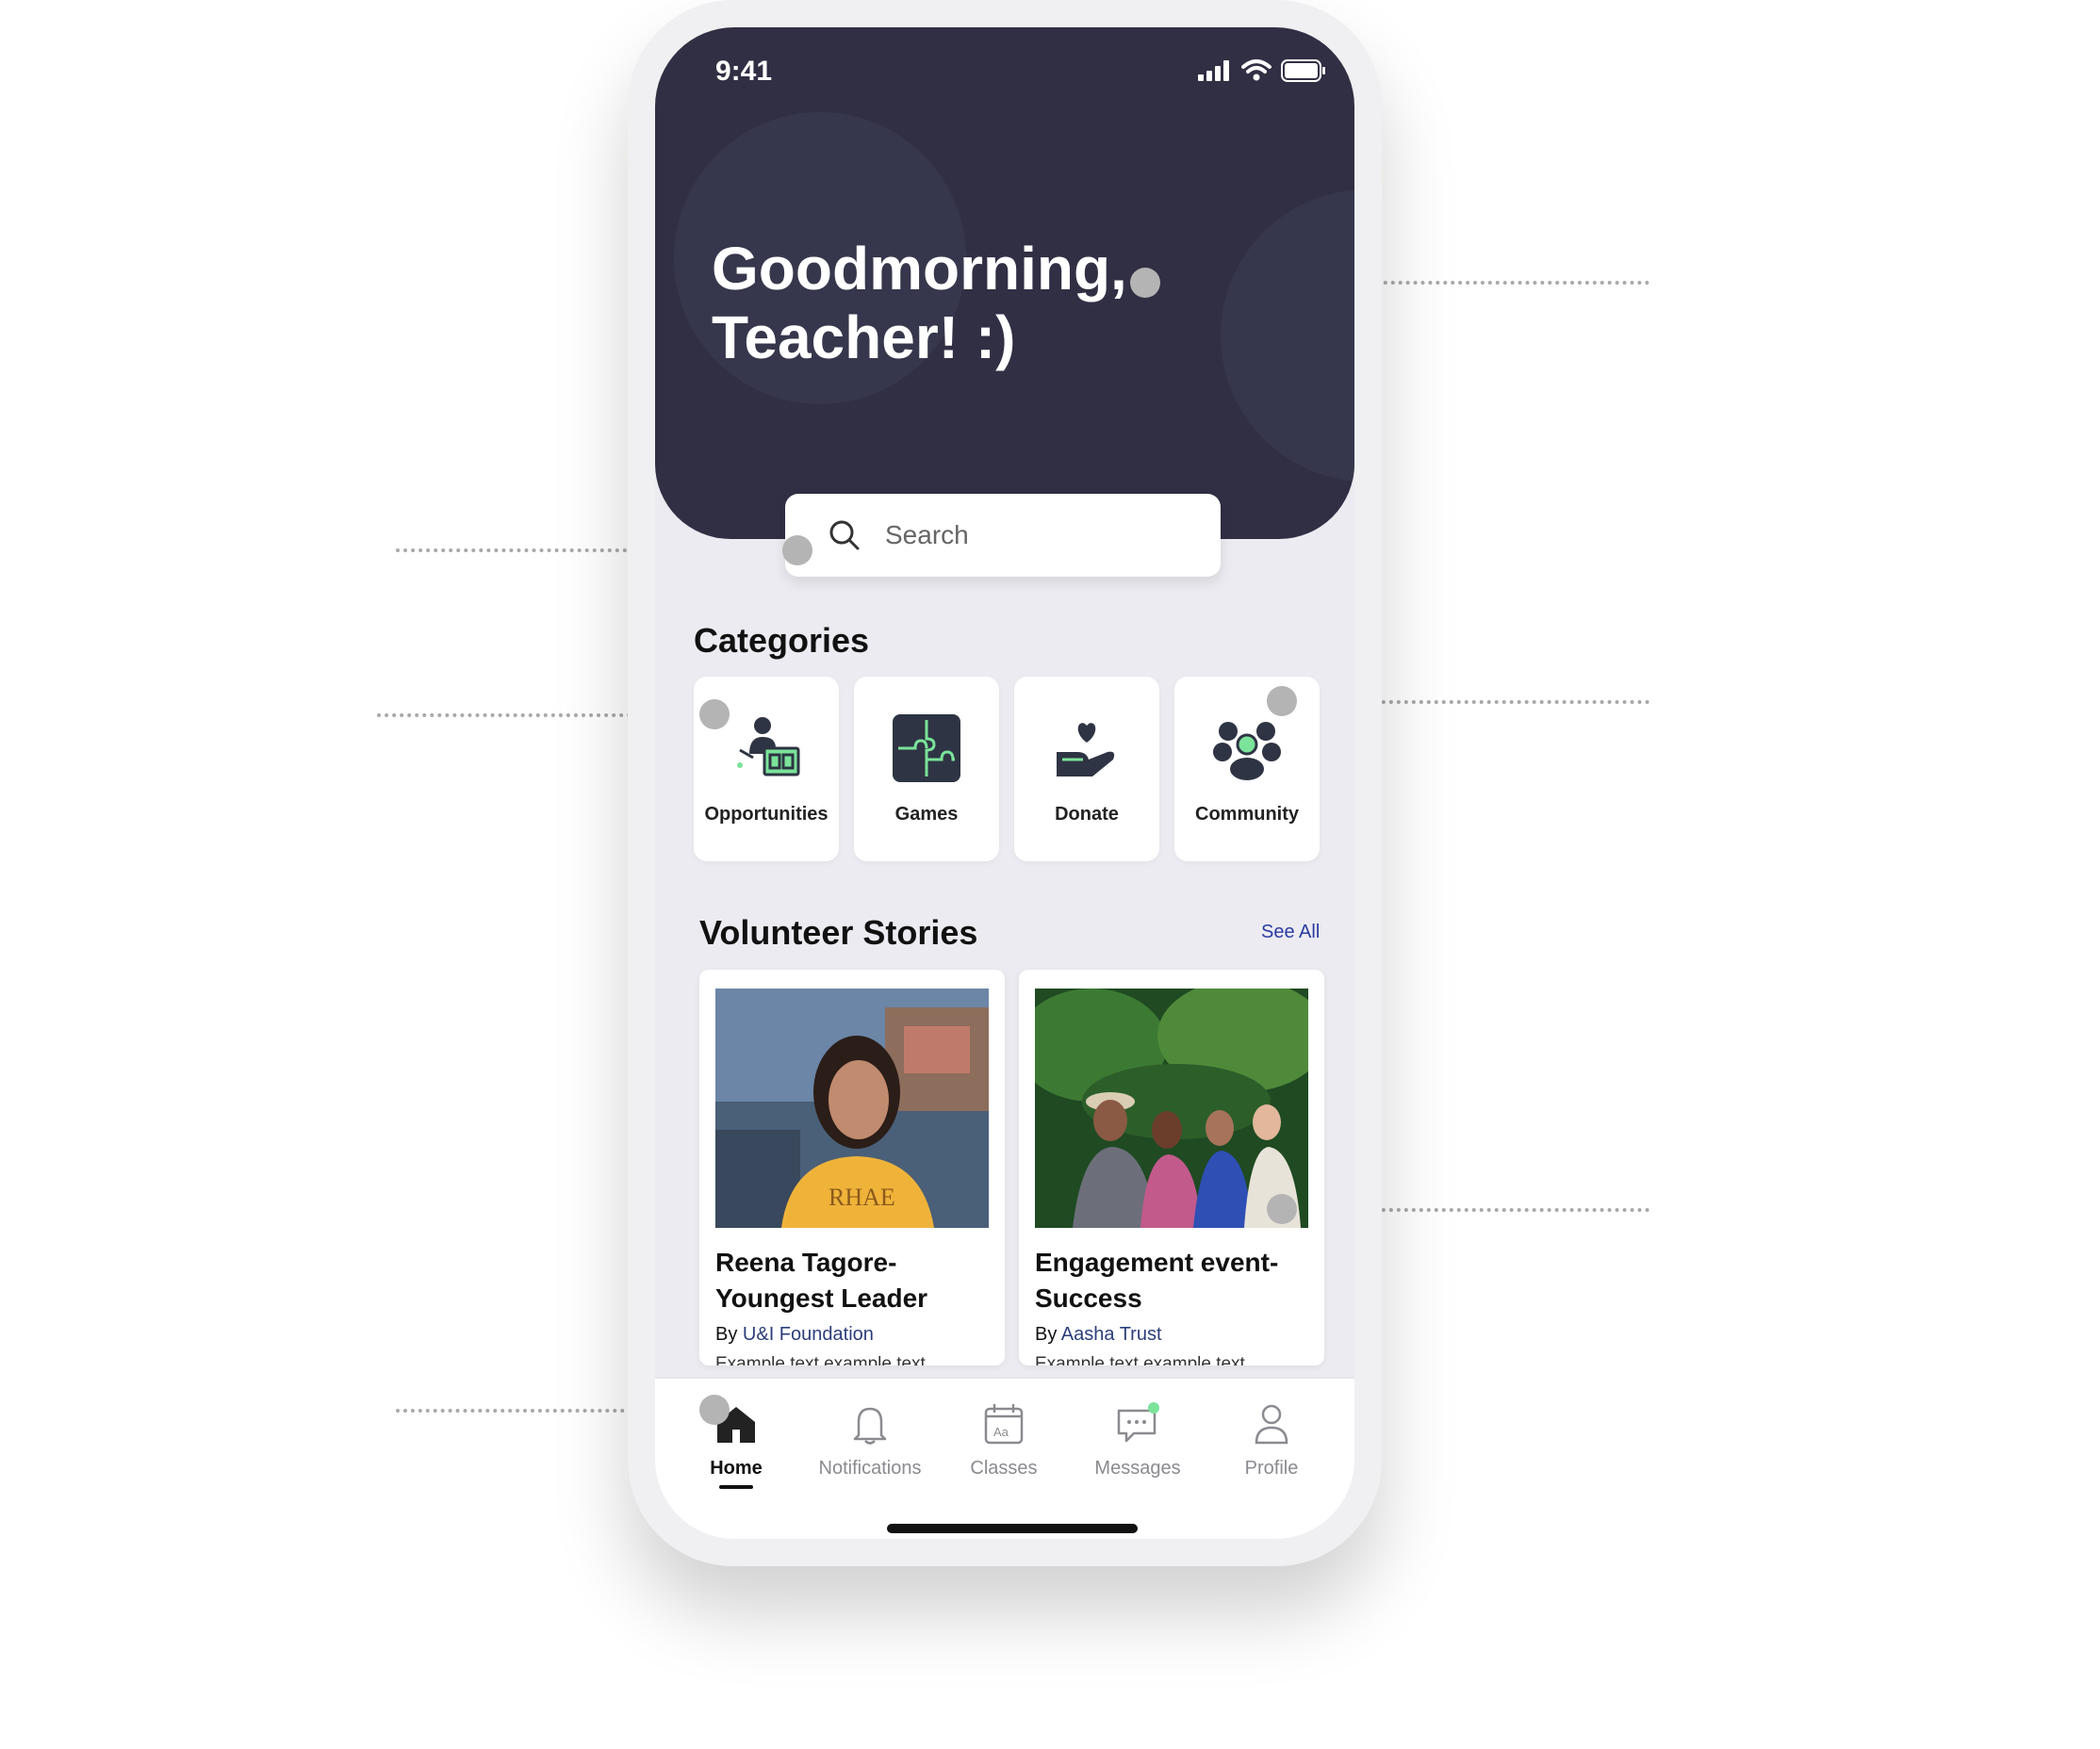  Describe the element at coordinates (1138, 1422) in the screenshot. I see `chat-icon` at that location.